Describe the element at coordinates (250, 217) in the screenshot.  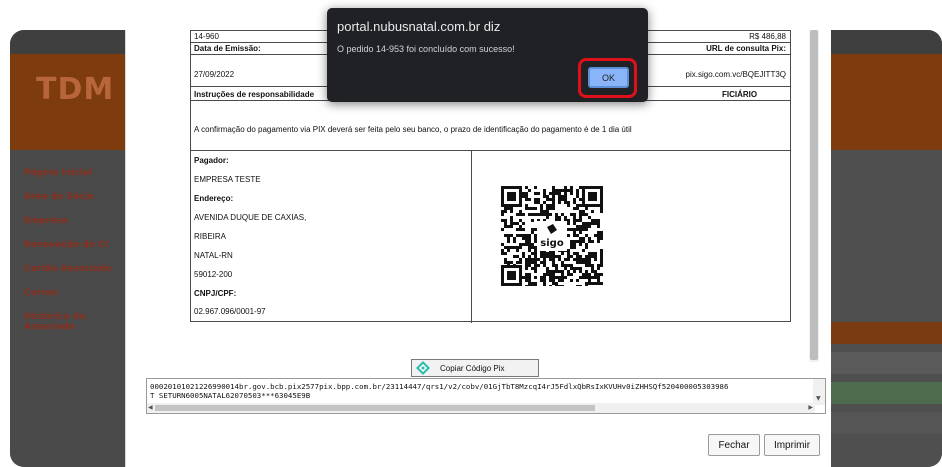
I see `address-line1: AVENIDA DUQUE DE CAXIAS,` at that location.